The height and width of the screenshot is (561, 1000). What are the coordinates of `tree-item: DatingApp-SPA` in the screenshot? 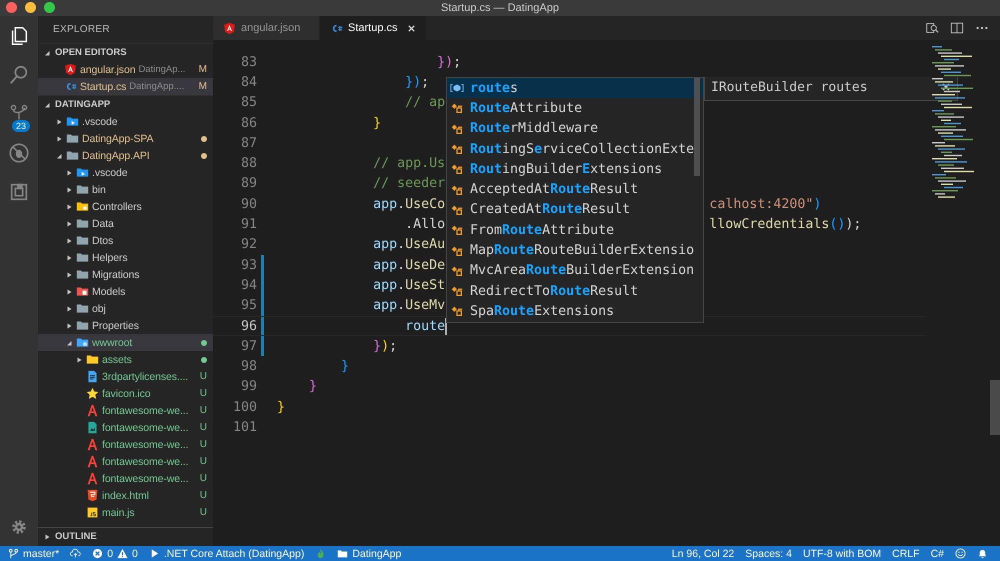 It's located at (125, 138).